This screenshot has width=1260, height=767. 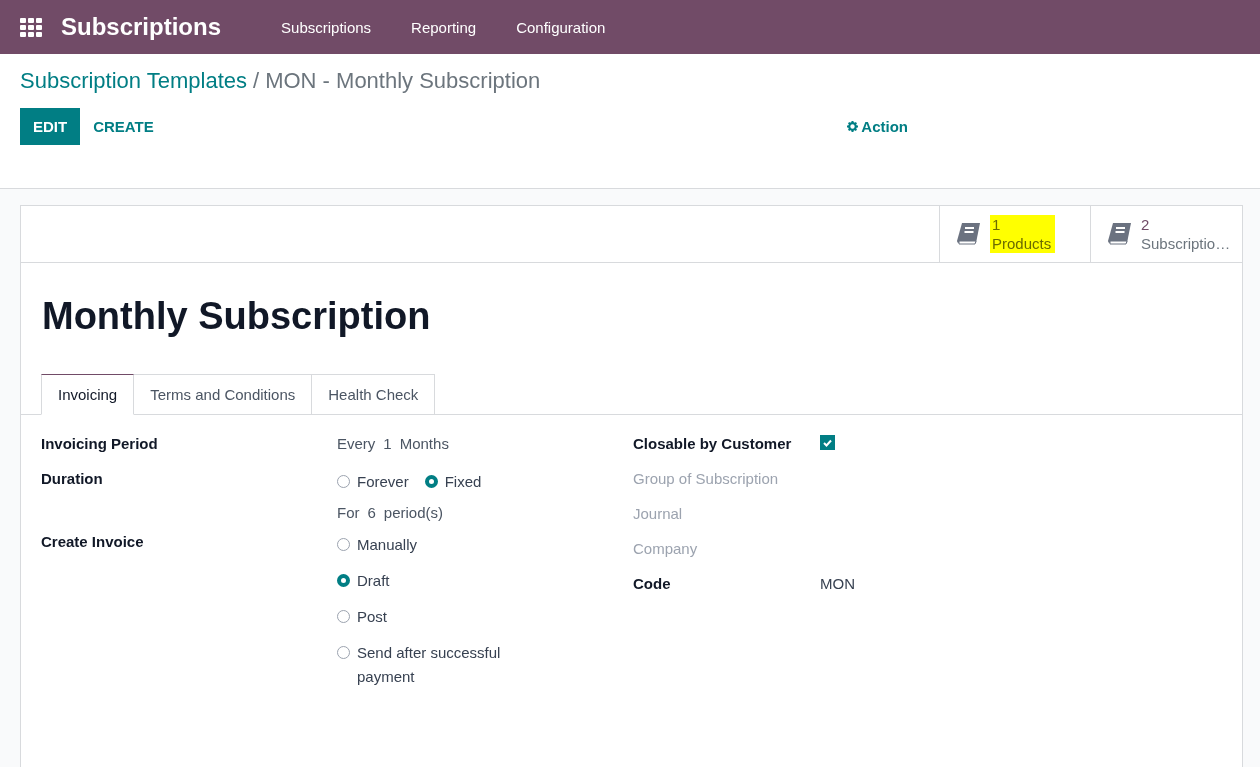 What do you see at coordinates (853, 126) in the screenshot?
I see `gear-icon` at bounding box center [853, 126].